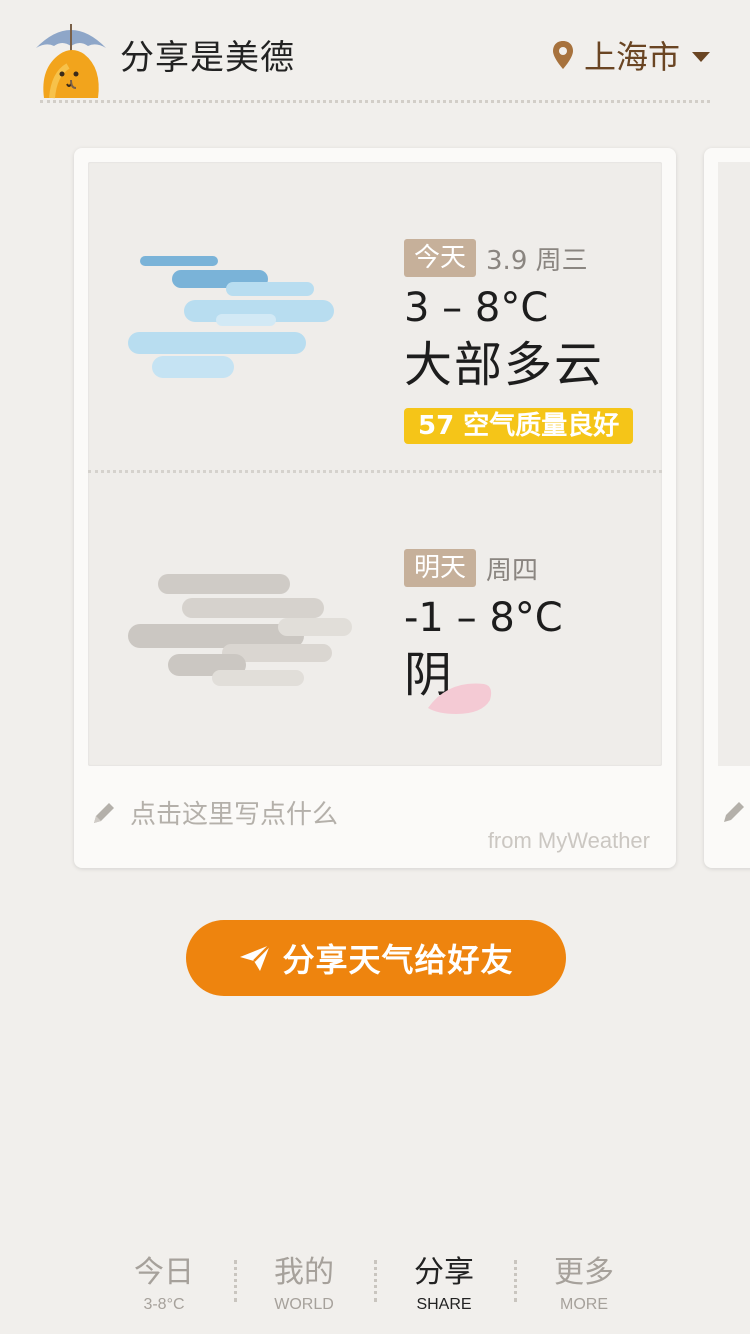  I want to click on note-placeholder: 点击这里写点什么, so click(234, 815).